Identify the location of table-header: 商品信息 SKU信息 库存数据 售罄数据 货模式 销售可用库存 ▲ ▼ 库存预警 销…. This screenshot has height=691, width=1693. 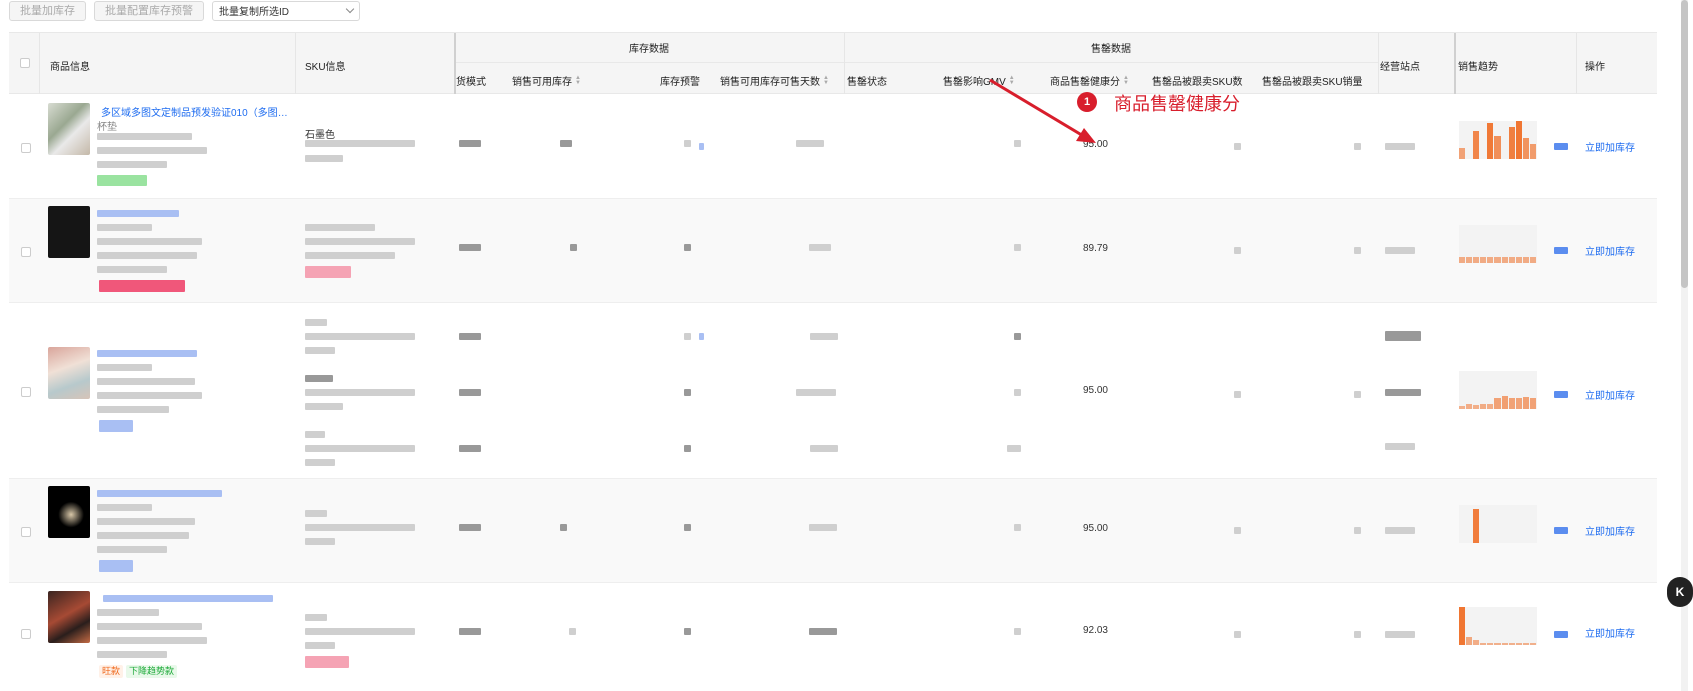
(833, 63).